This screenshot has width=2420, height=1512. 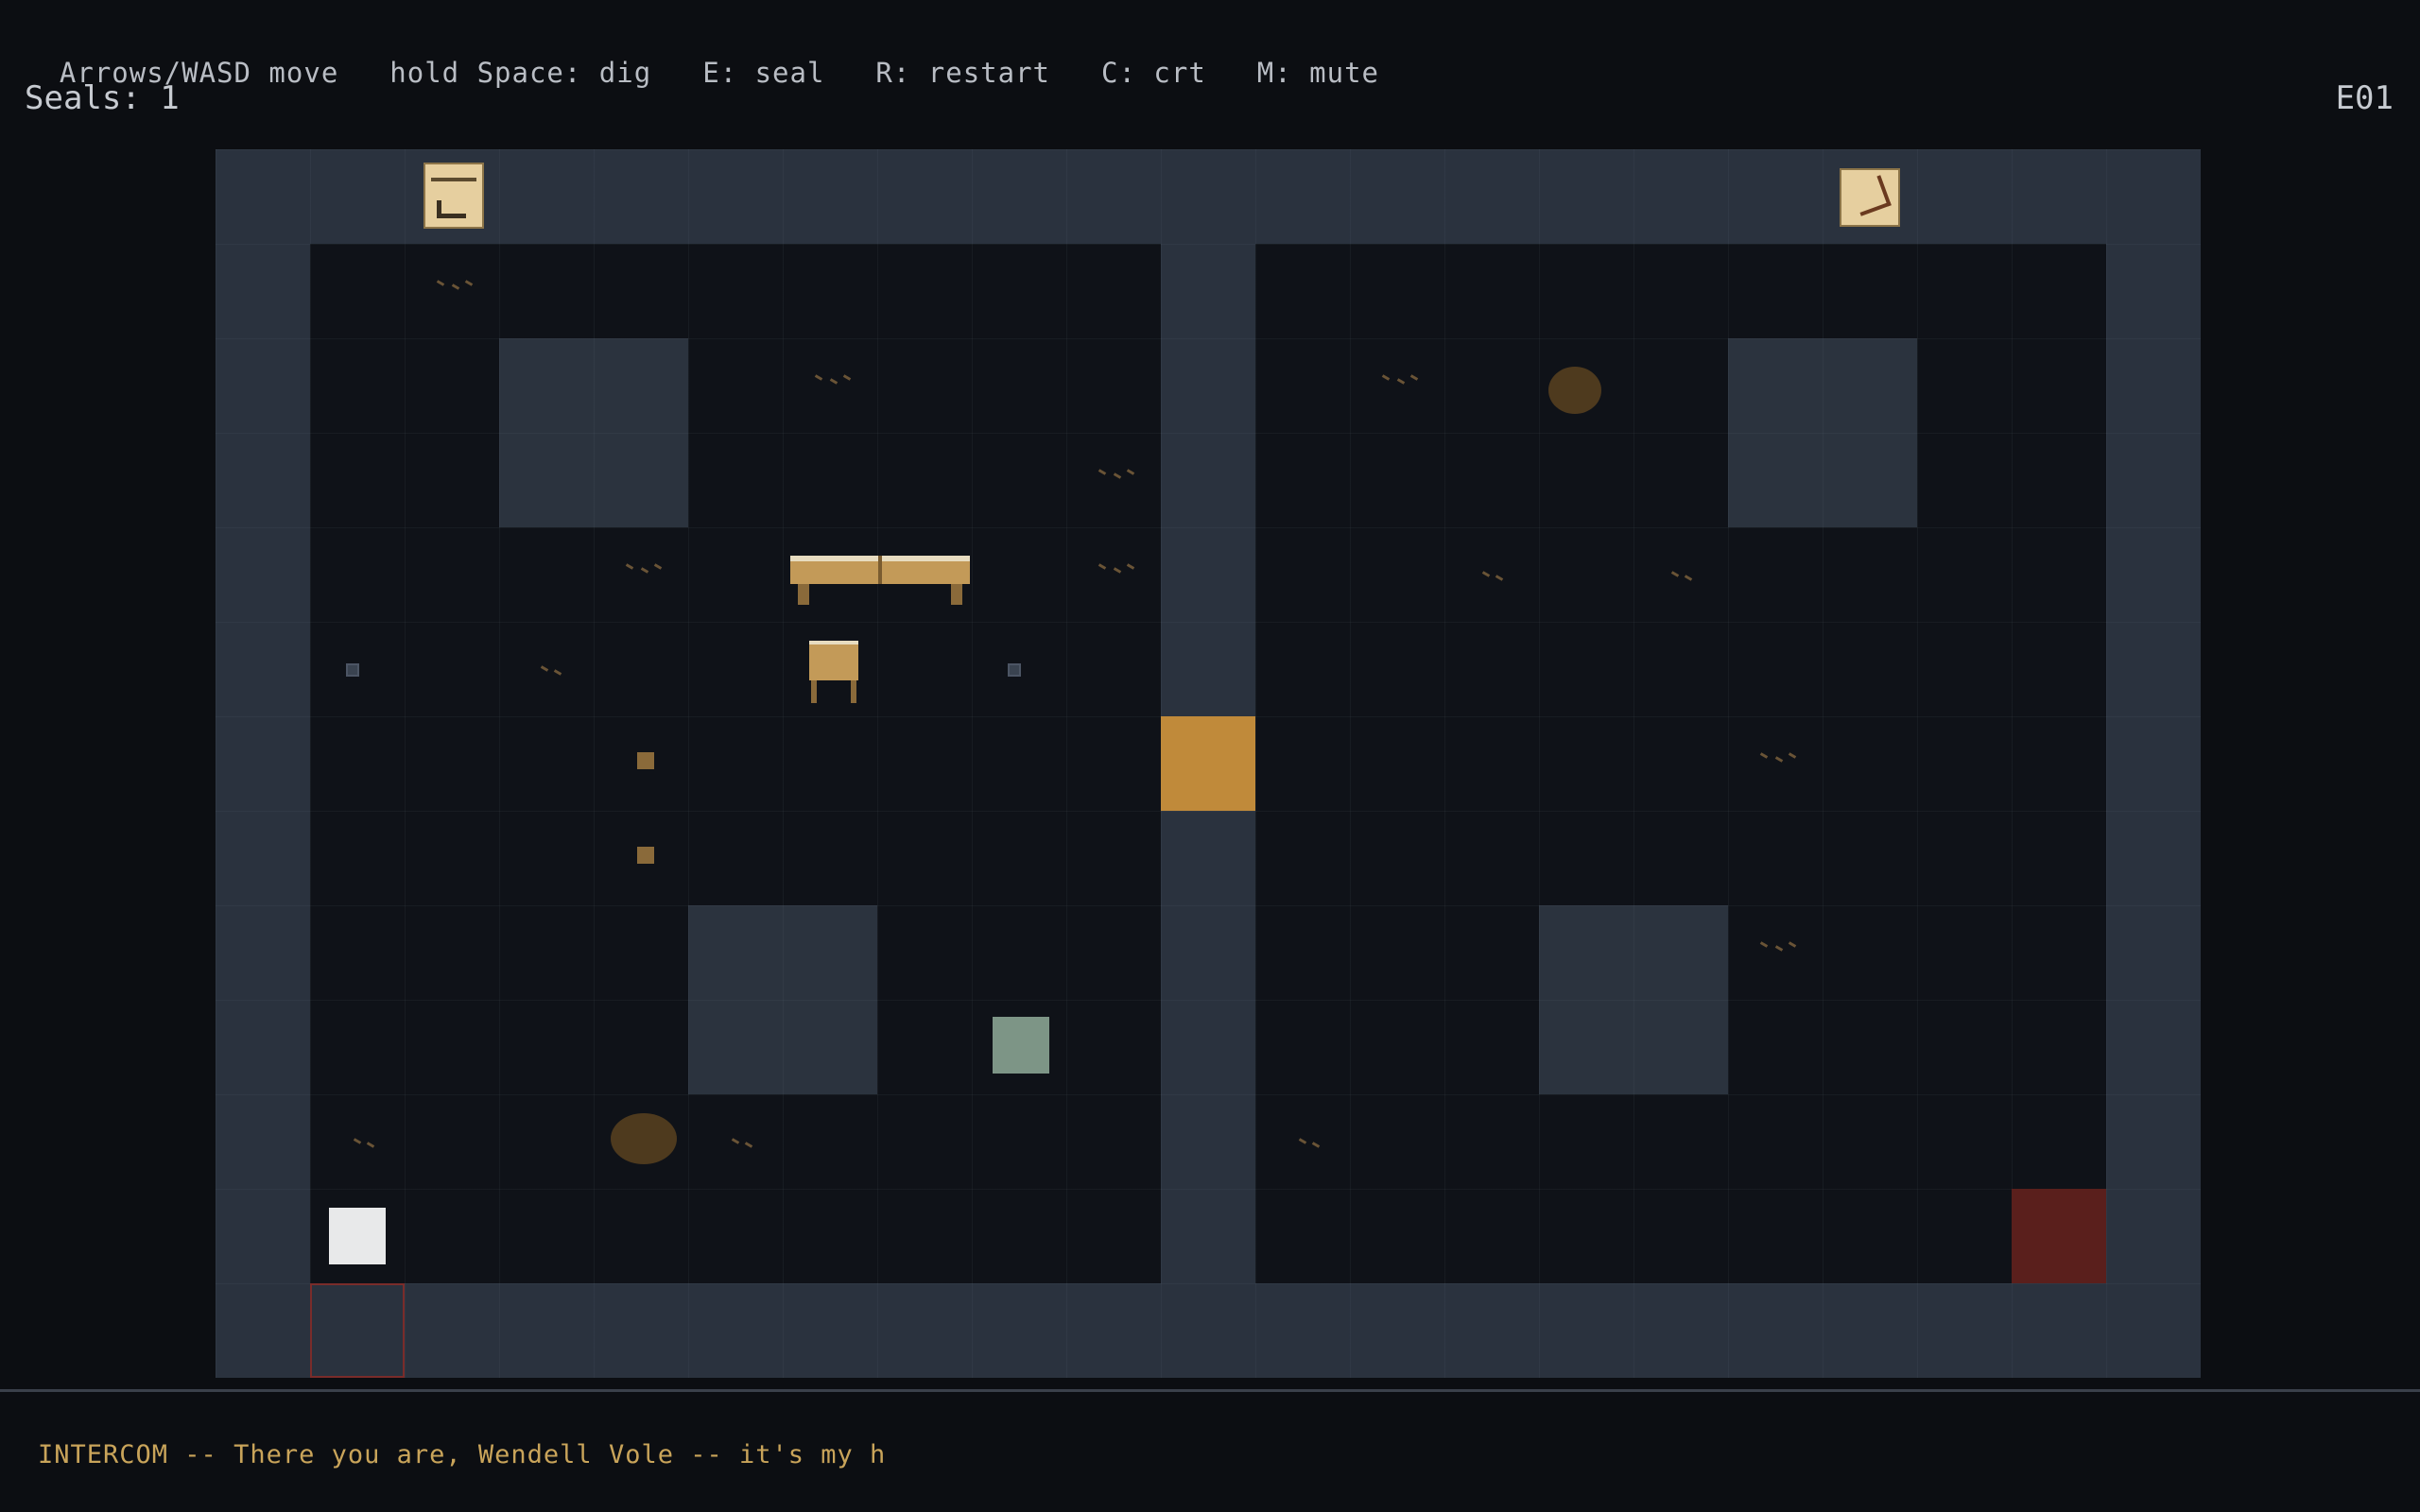 I want to click on wall-map-icon, so click(x=1870, y=197).